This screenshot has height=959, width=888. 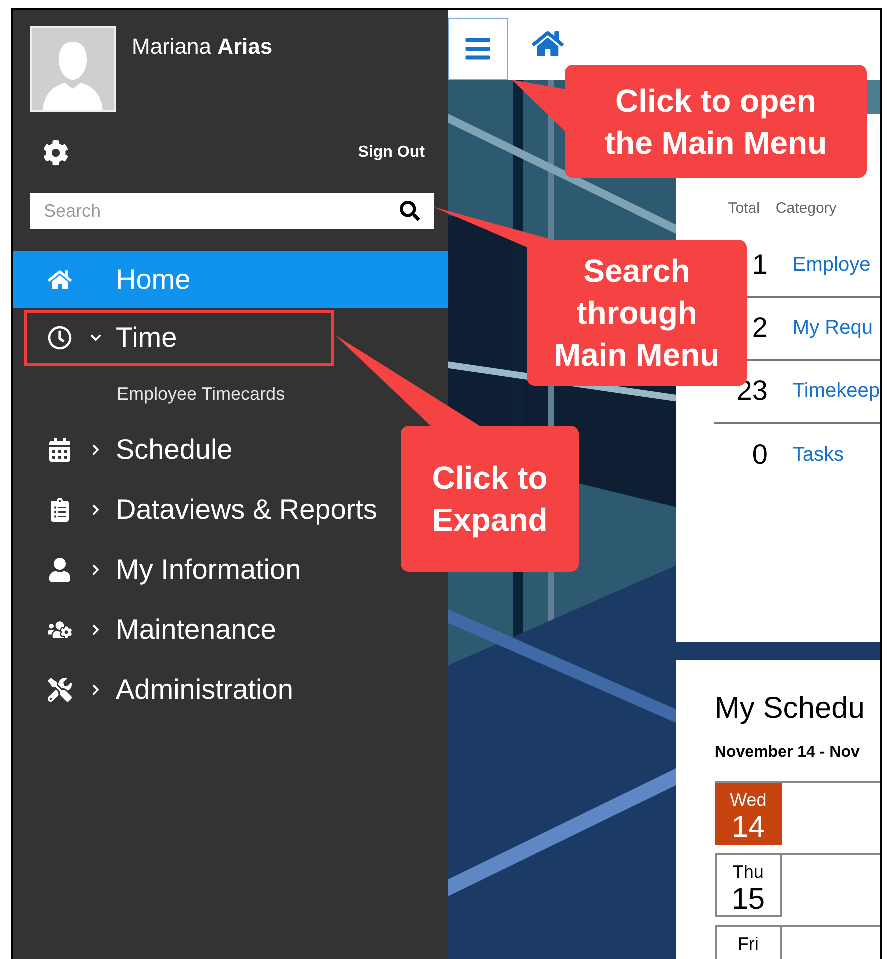 I want to click on sign-out-link: Sign Out, so click(x=391, y=153).